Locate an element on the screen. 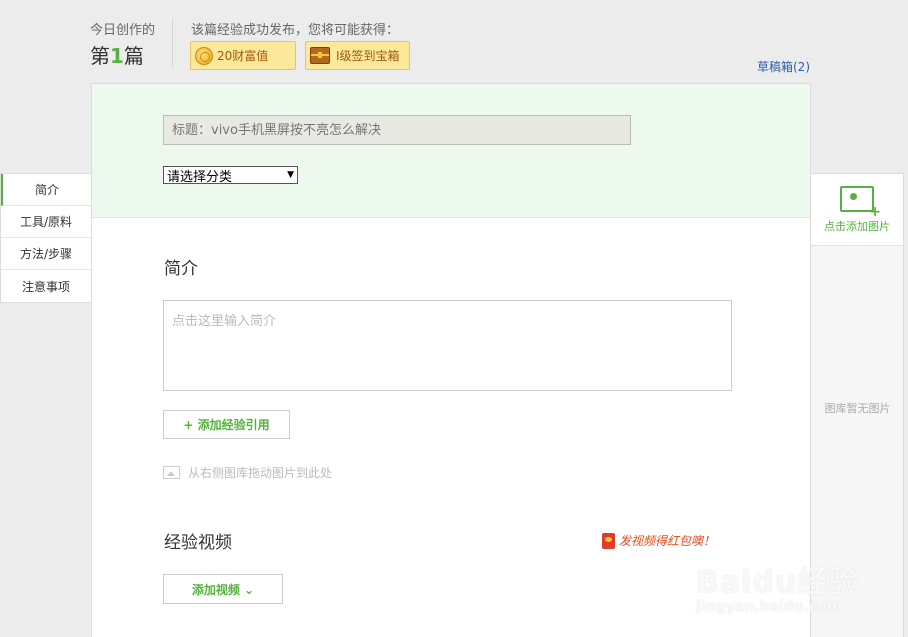 This screenshot has height=637, width=908. wealth-reward-badge: 20财富值 is located at coordinates (243, 55).